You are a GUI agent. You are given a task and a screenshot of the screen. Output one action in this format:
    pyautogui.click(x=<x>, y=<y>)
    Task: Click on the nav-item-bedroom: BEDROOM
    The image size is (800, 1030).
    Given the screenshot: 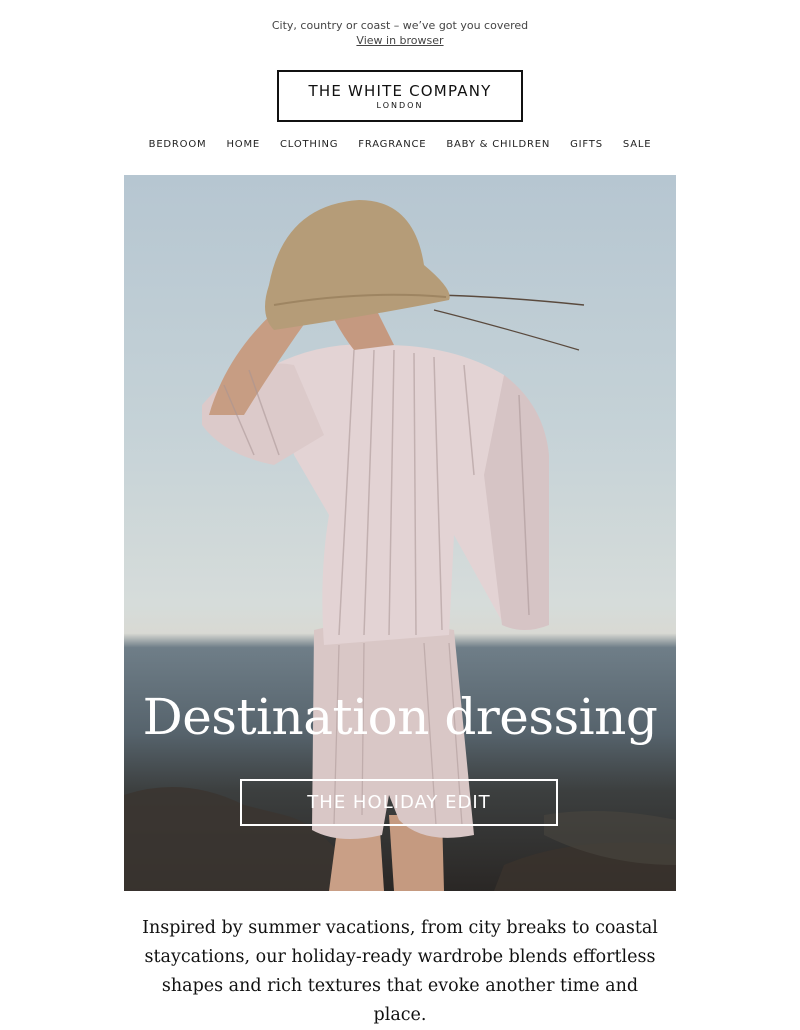 What is the action you would take?
    pyautogui.click(x=178, y=144)
    